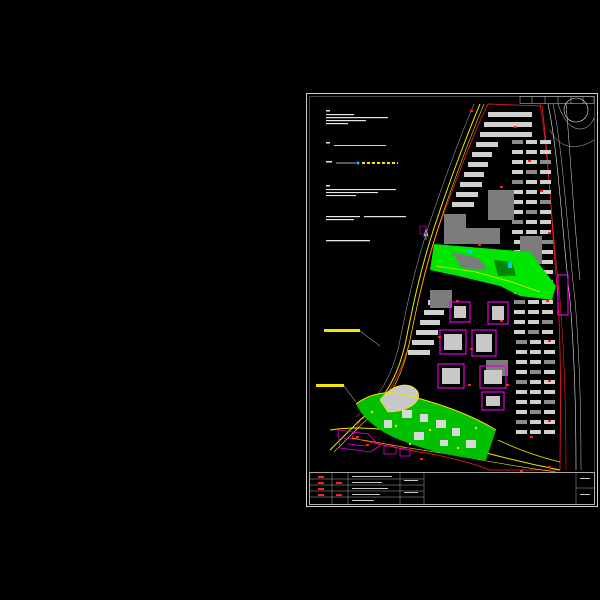 This screenshot has height=600, width=600. What do you see at coordinates (366, 176) in the screenshot?
I see `general-notes` at bounding box center [366, 176].